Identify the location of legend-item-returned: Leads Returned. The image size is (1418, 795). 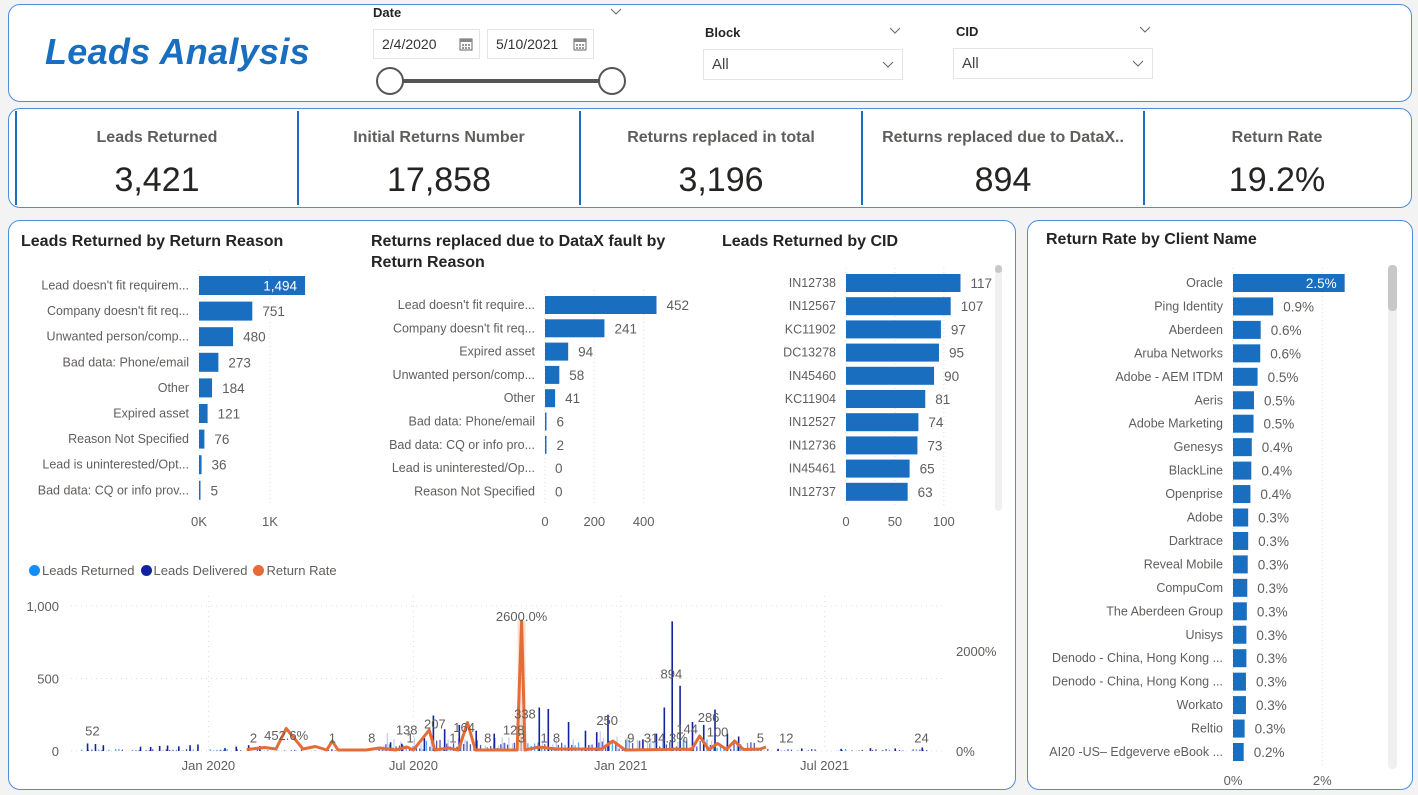
(82, 570).